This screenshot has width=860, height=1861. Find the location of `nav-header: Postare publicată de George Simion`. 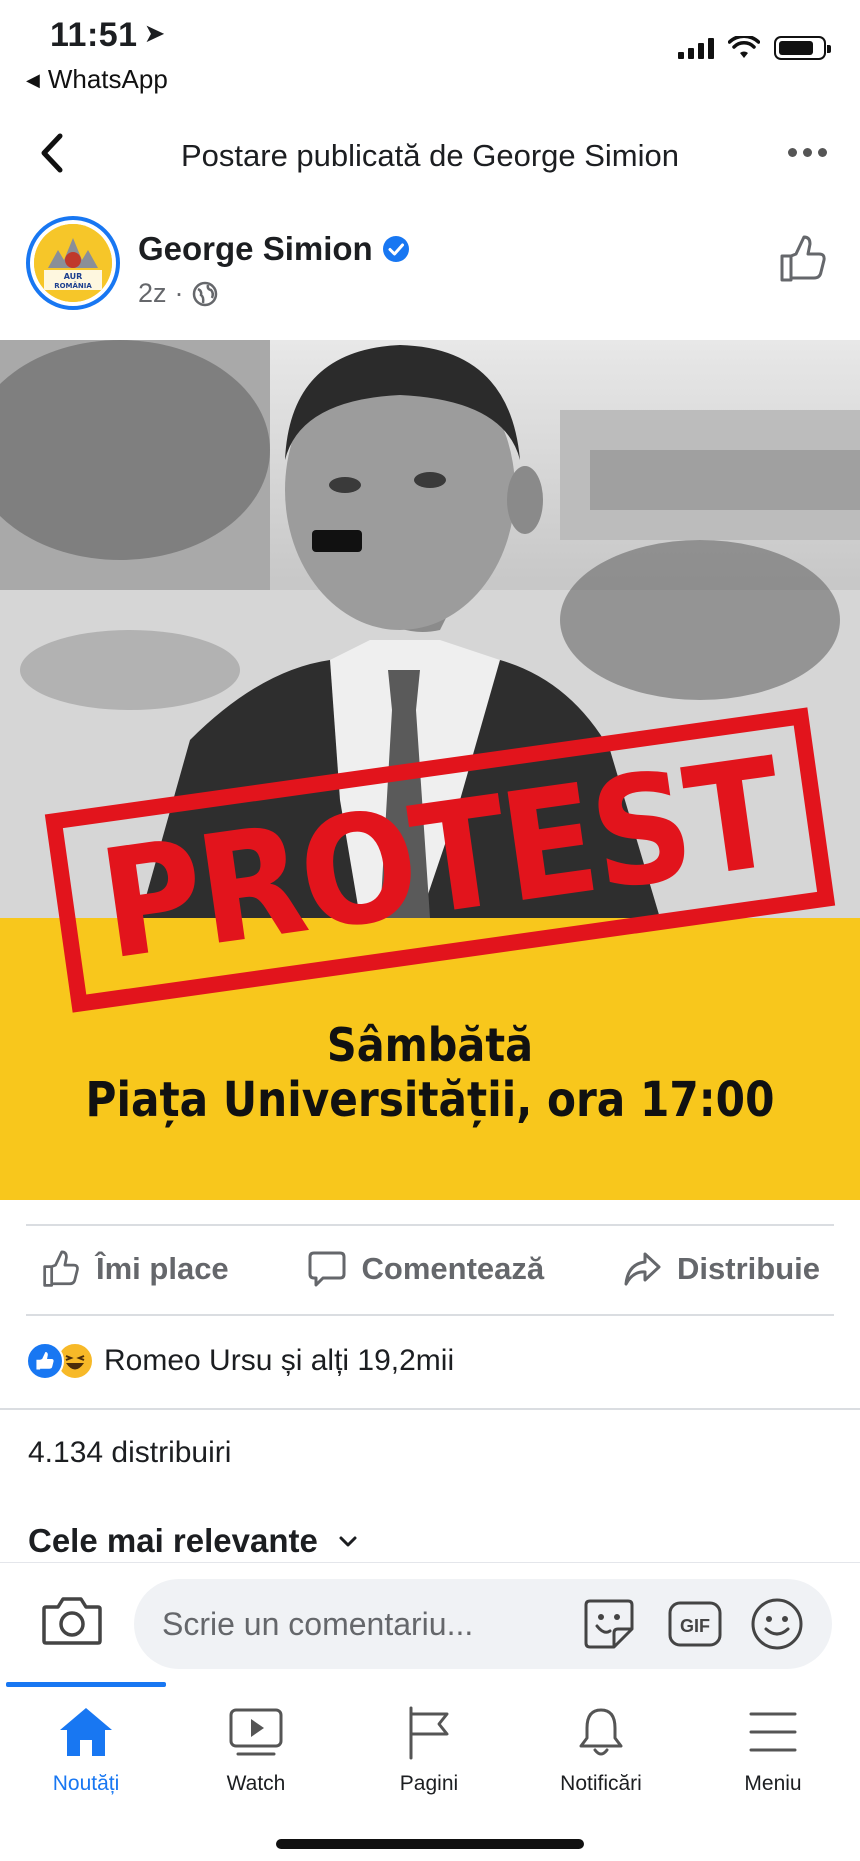

nav-header: Postare publicată de George Simion is located at coordinates (430, 155).